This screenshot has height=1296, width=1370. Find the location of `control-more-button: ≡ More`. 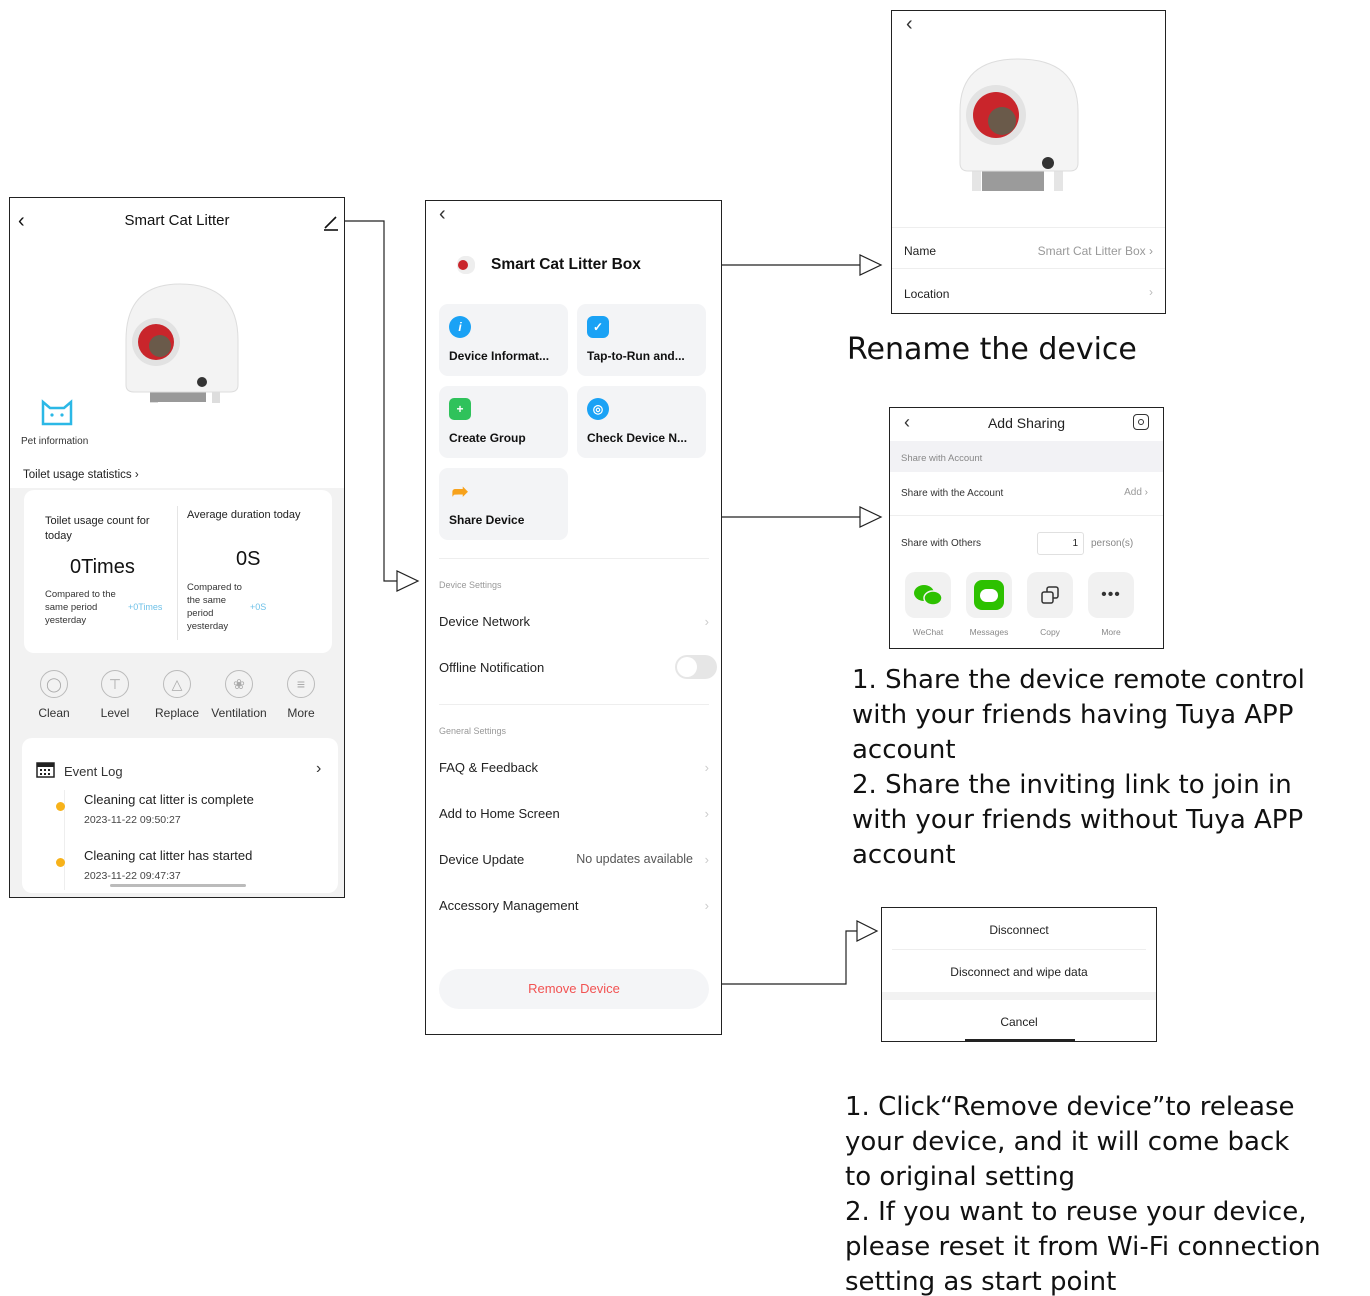

control-more-button: ≡ More is located at coordinates (301, 695).